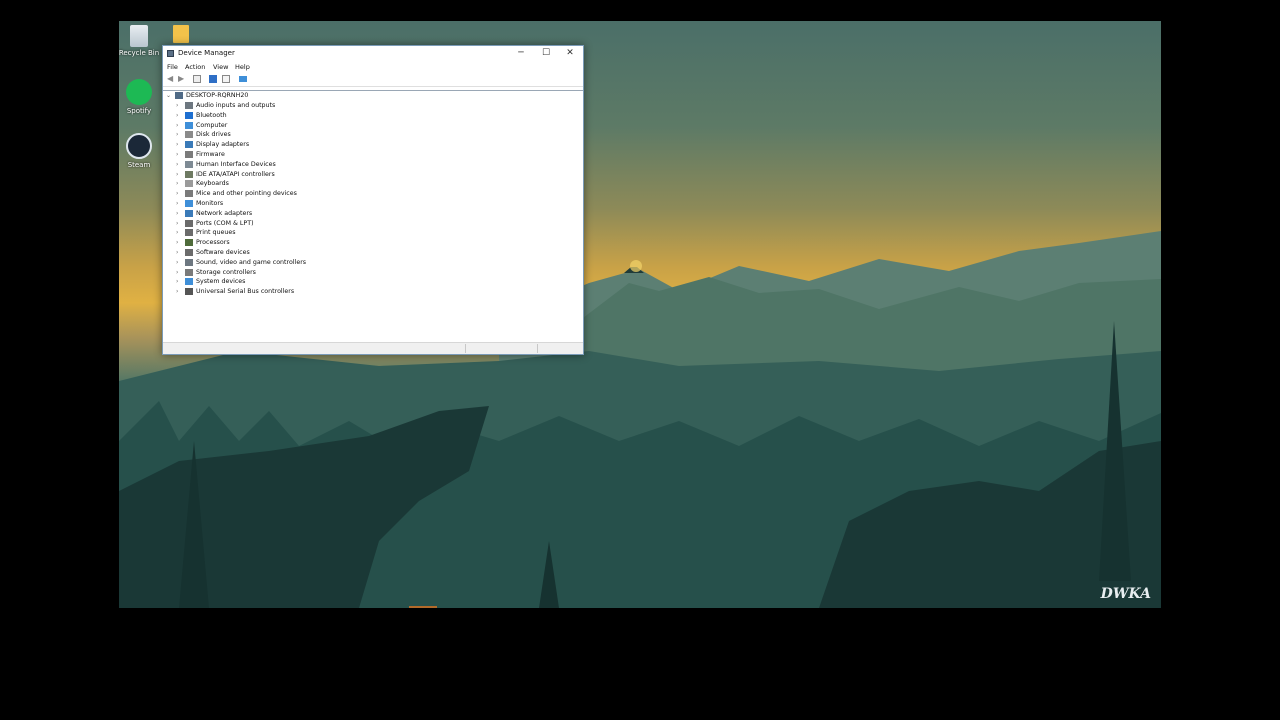 The image size is (1280, 720). Describe the element at coordinates (225, 223) in the screenshot. I see `category-label: Ports (COM & LPT)` at that location.